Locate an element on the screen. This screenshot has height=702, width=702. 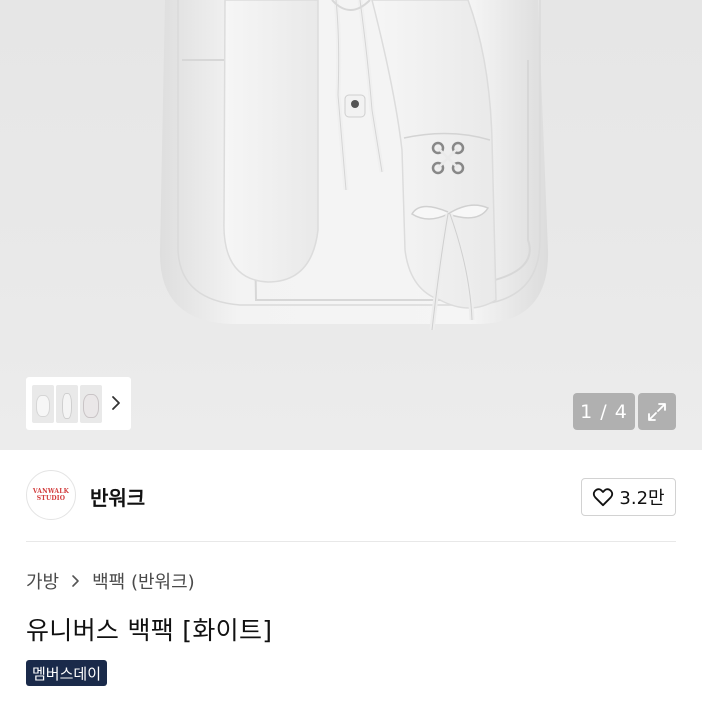
breadcrumb-category: 가방 is located at coordinates (42, 581).